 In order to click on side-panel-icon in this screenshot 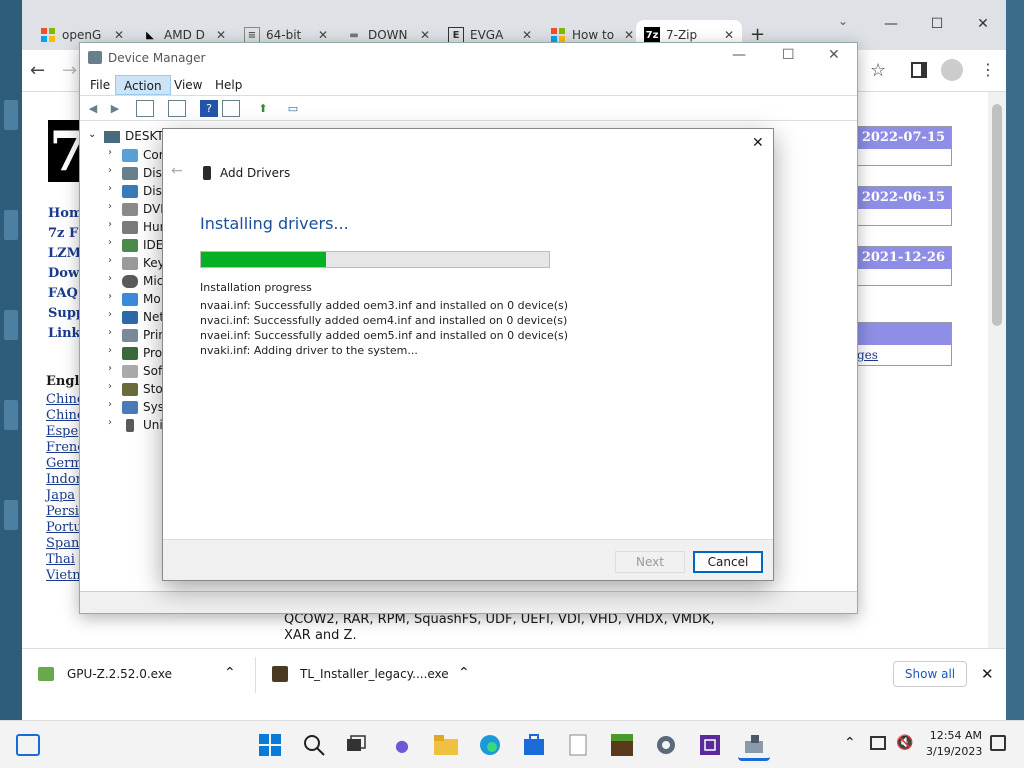, I will do `click(919, 70)`.